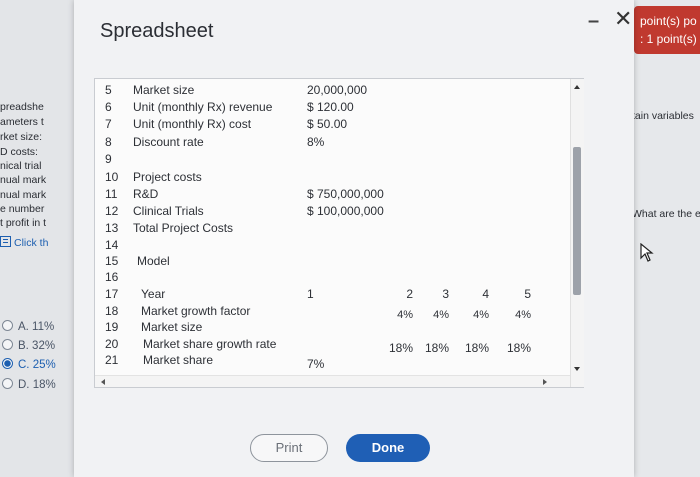 This screenshot has height=477, width=700. What do you see at coordinates (192, 124) in the screenshot?
I see `cell-label: Unit (monthly Rx) cost` at bounding box center [192, 124].